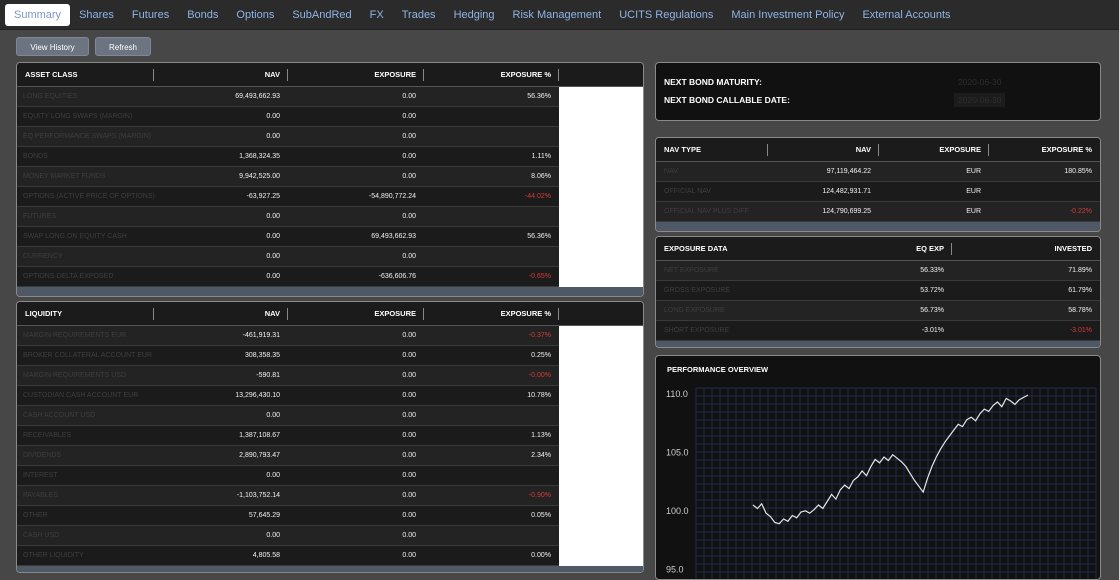 Image resolution: width=1119 pixels, height=580 pixels. I want to click on view-history-button: View History, so click(52, 46).